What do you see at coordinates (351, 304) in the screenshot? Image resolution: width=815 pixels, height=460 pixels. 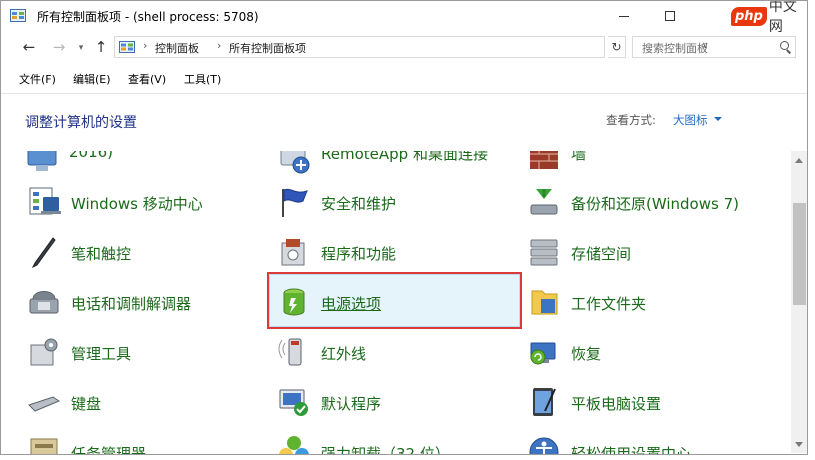 I see `item-label: 电源选项` at bounding box center [351, 304].